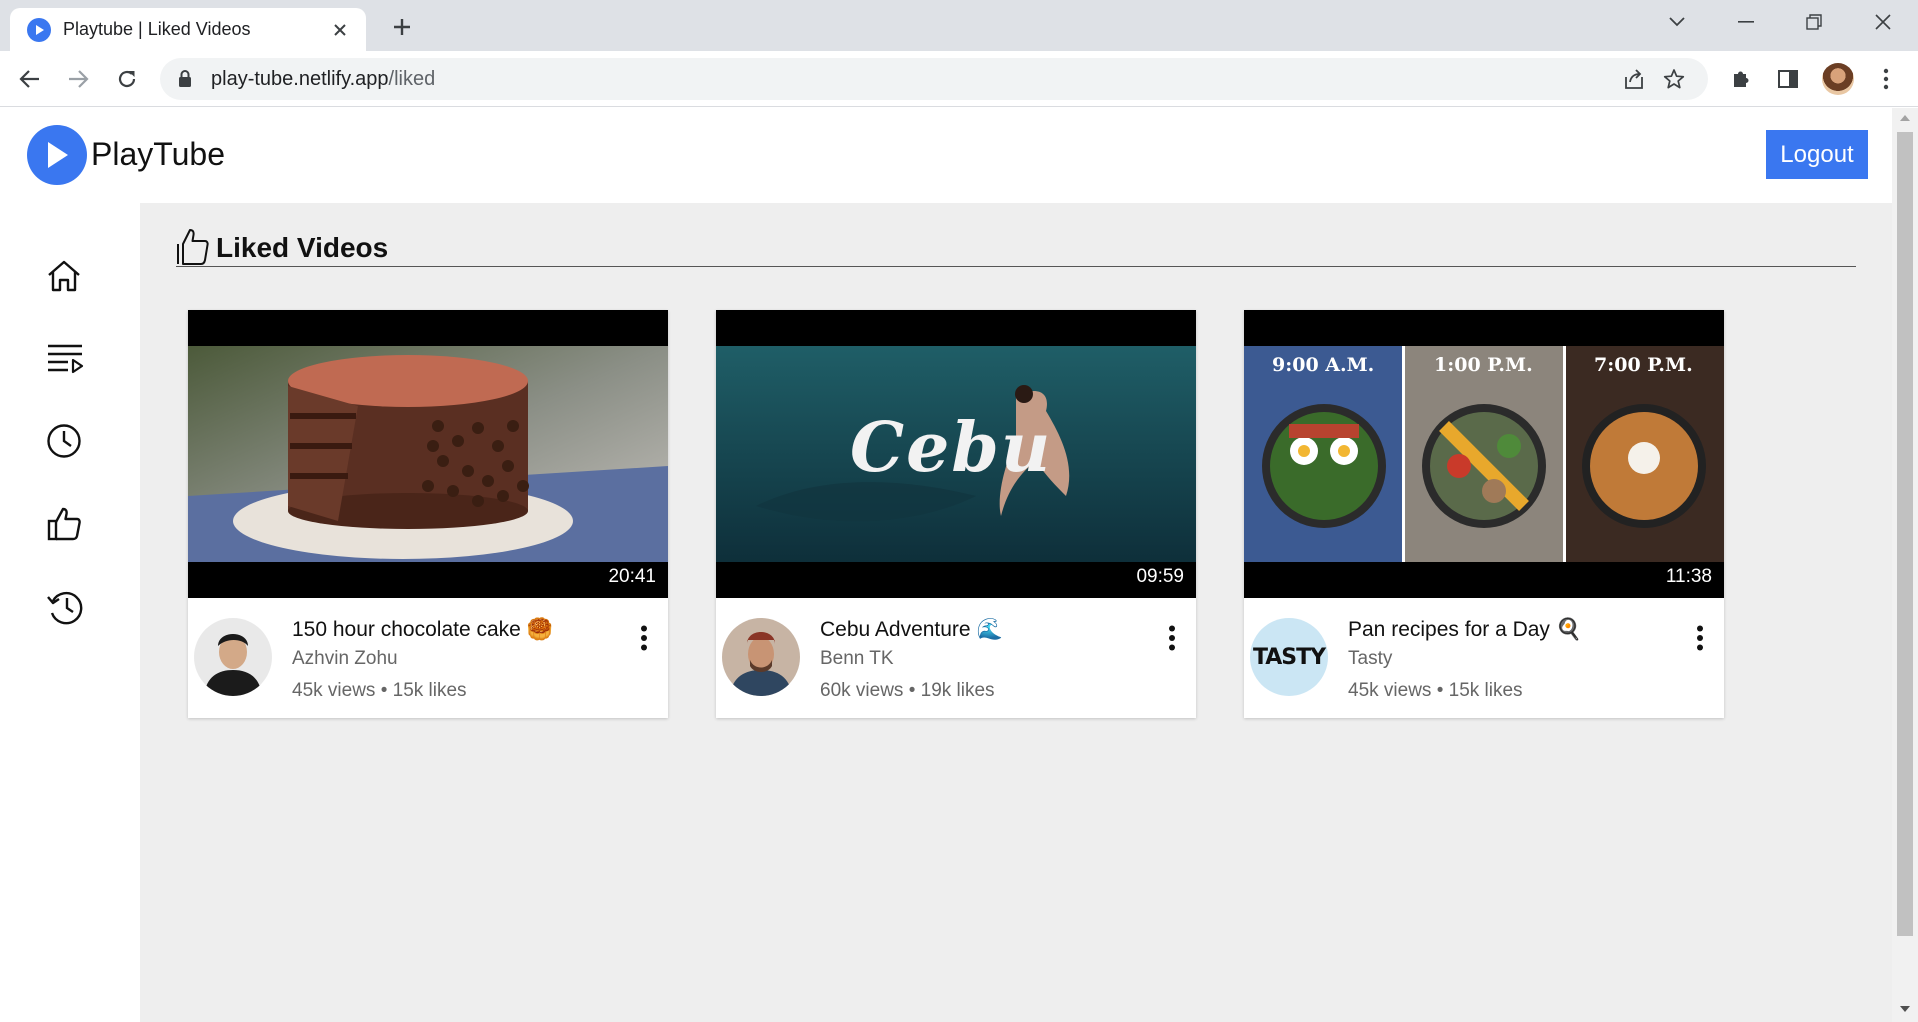  What do you see at coordinates (158, 154) in the screenshot?
I see `logo-text: PlayTube` at bounding box center [158, 154].